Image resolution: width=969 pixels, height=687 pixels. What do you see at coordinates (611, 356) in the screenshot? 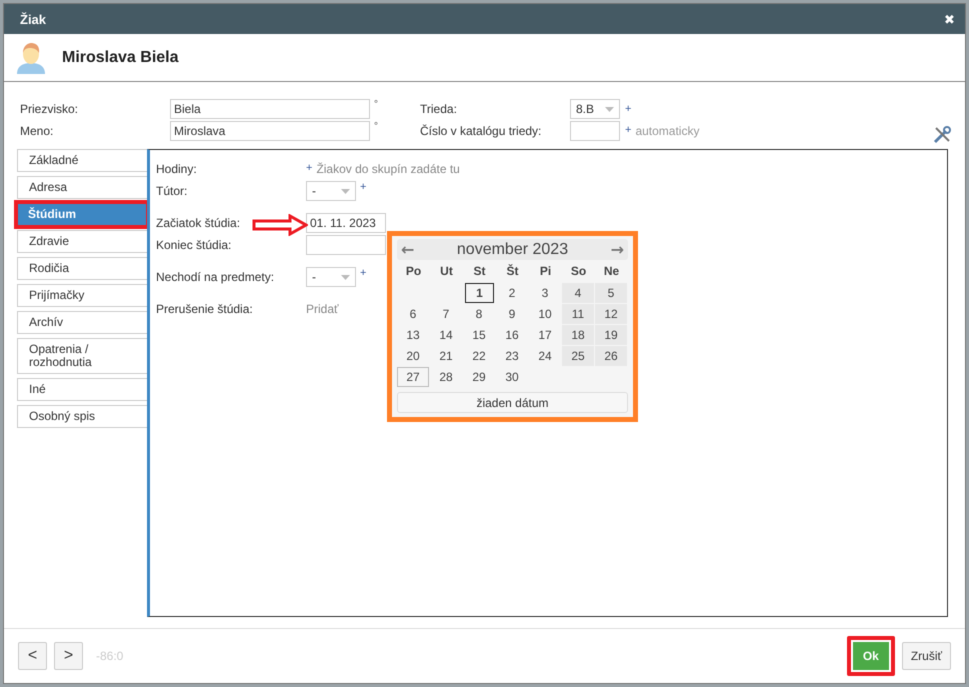
I see `calendar-day: 26` at bounding box center [611, 356].